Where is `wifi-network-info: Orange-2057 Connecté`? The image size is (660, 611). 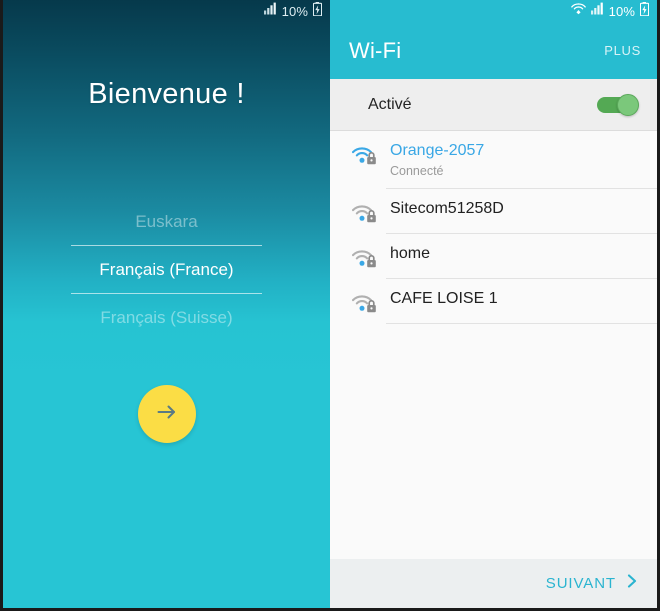
wifi-network-info: Orange-2057 Connecté is located at coordinates (521, 160).